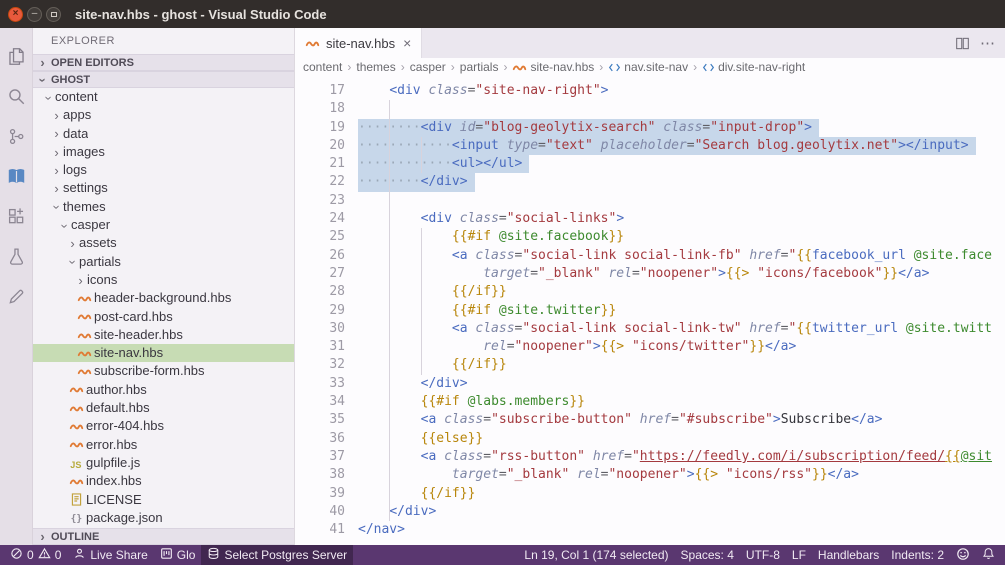 The width and height of the screenshot is (1005, 565). Describe the element at coordinates (163, 152) in the screenshot. I see `tree-item-images: › images` at that location.